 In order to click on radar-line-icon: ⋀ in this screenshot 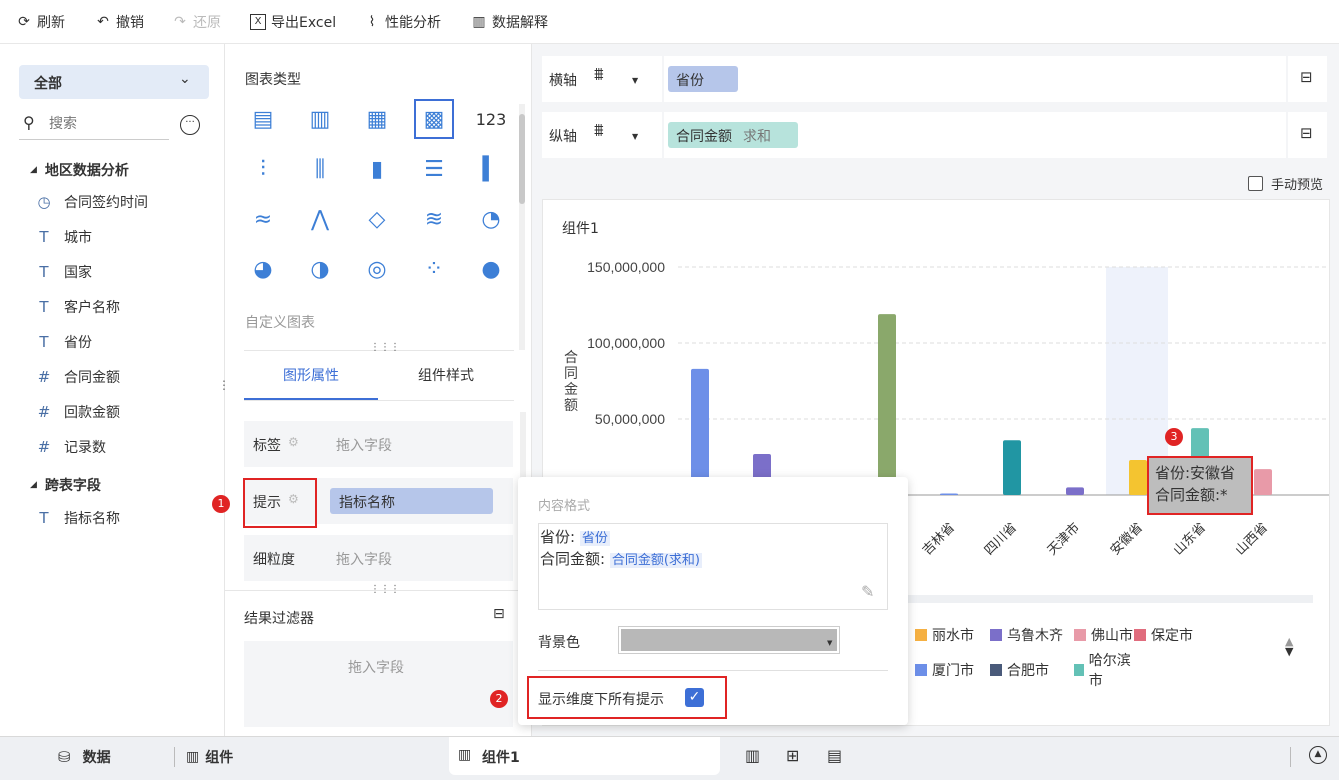, I will do `click(320, 219)`.